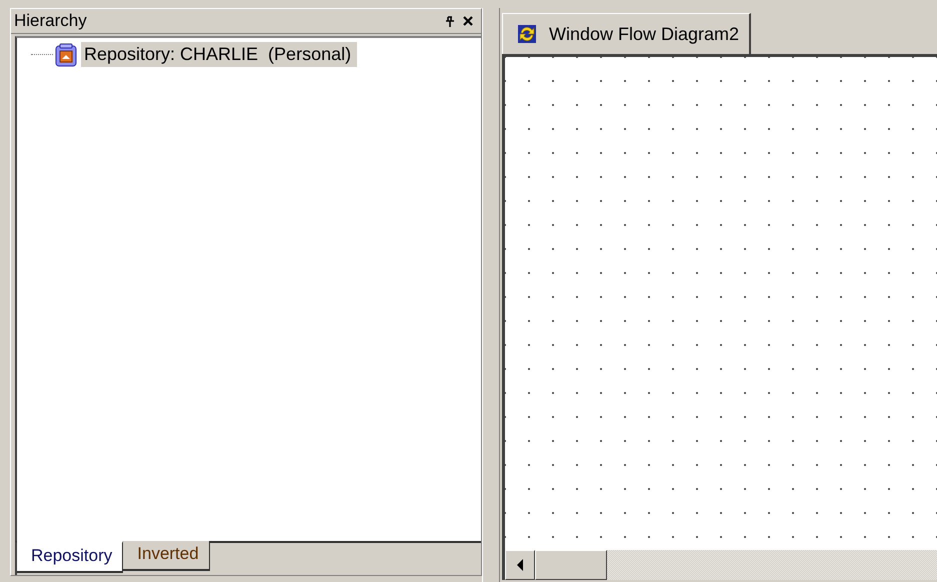 Image resolution: width=937 pixels, height=582 pixels. Describe the element at coordinates (219, 54) in the screenshot. I see `tree-item: Repository: CHARLIE (Personal)` at that location.